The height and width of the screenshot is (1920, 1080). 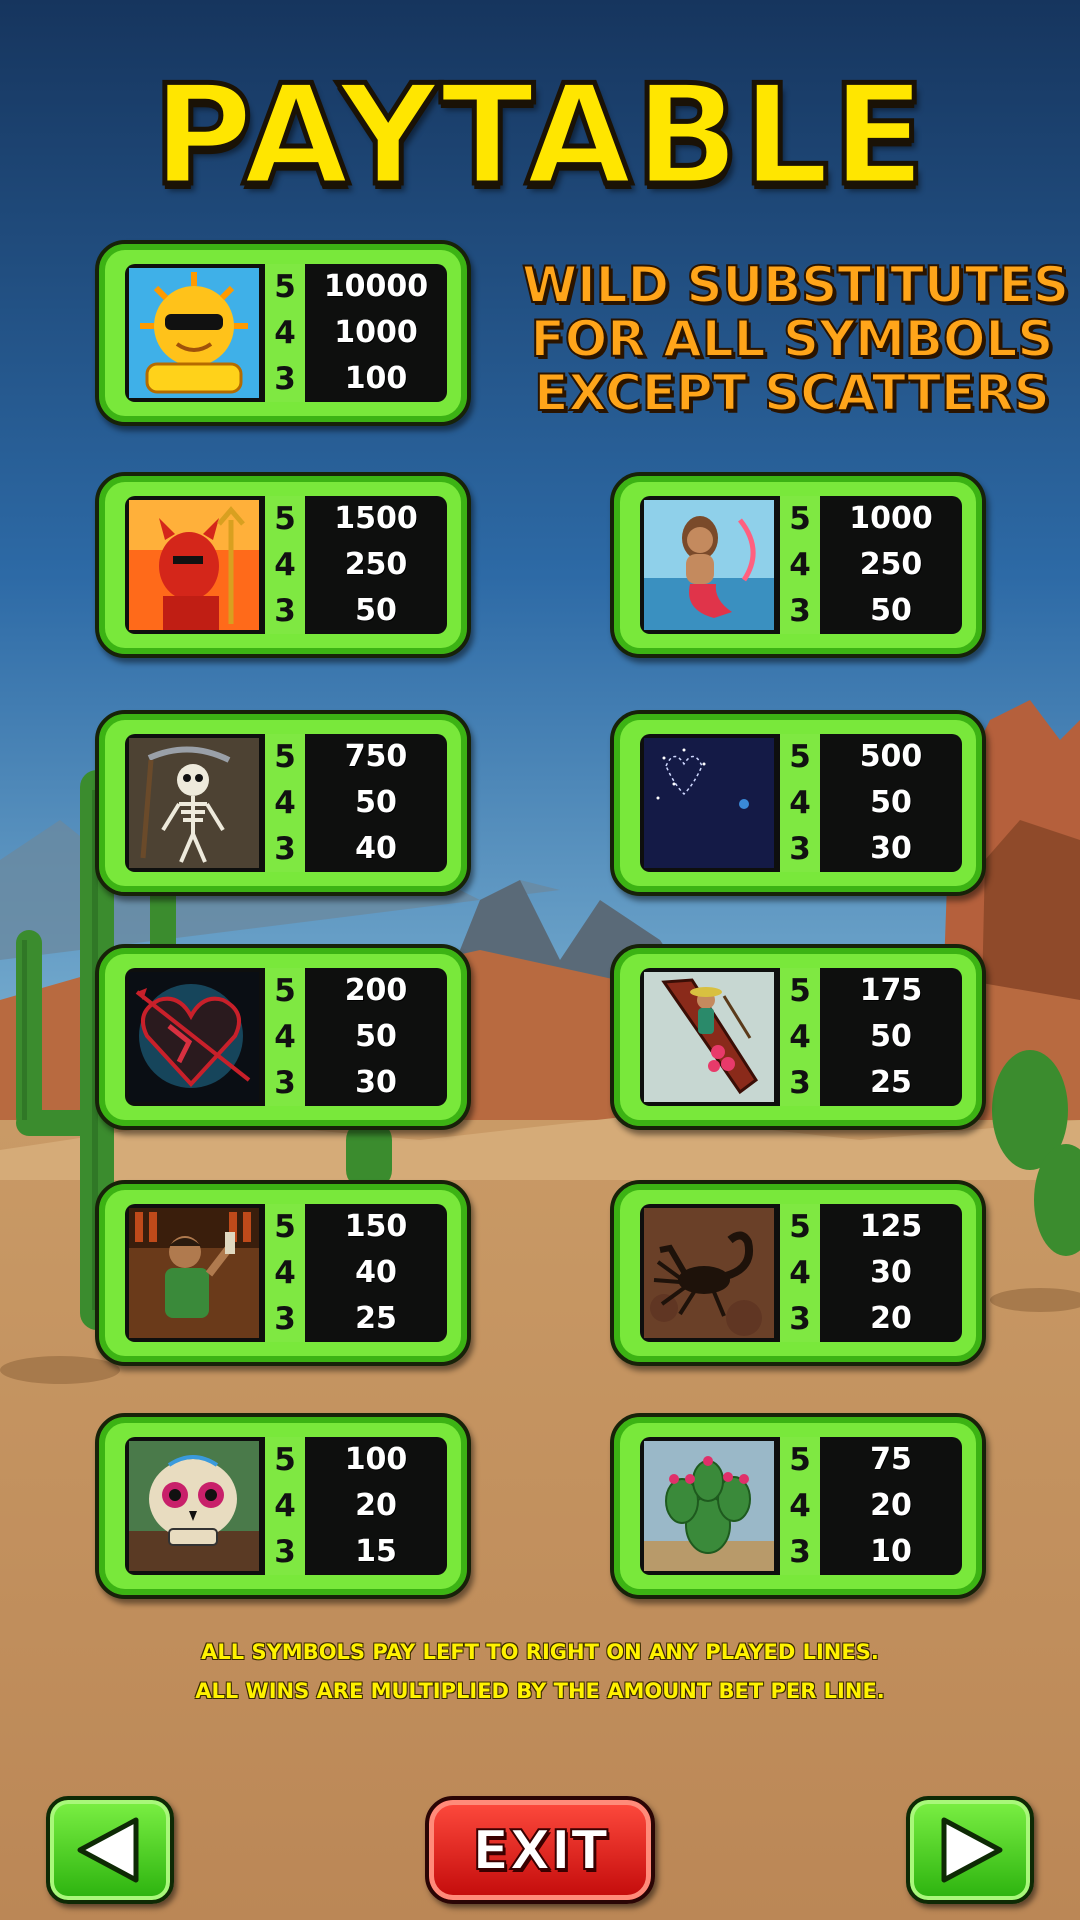 I want to click on payout-value: 150, so click(x=376, y=1226).